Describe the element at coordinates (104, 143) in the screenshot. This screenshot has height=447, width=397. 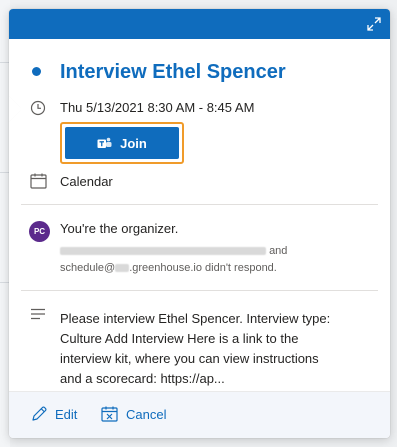
I see `teams-icon` at that location.